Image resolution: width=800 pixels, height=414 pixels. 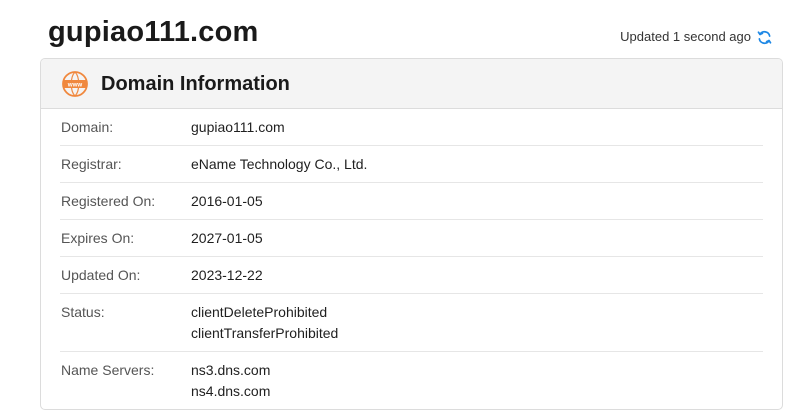 I want to click on row-name-servers: Name Servers: ns3.dns.com ns4.dns.com, so click(x=411, y=380).